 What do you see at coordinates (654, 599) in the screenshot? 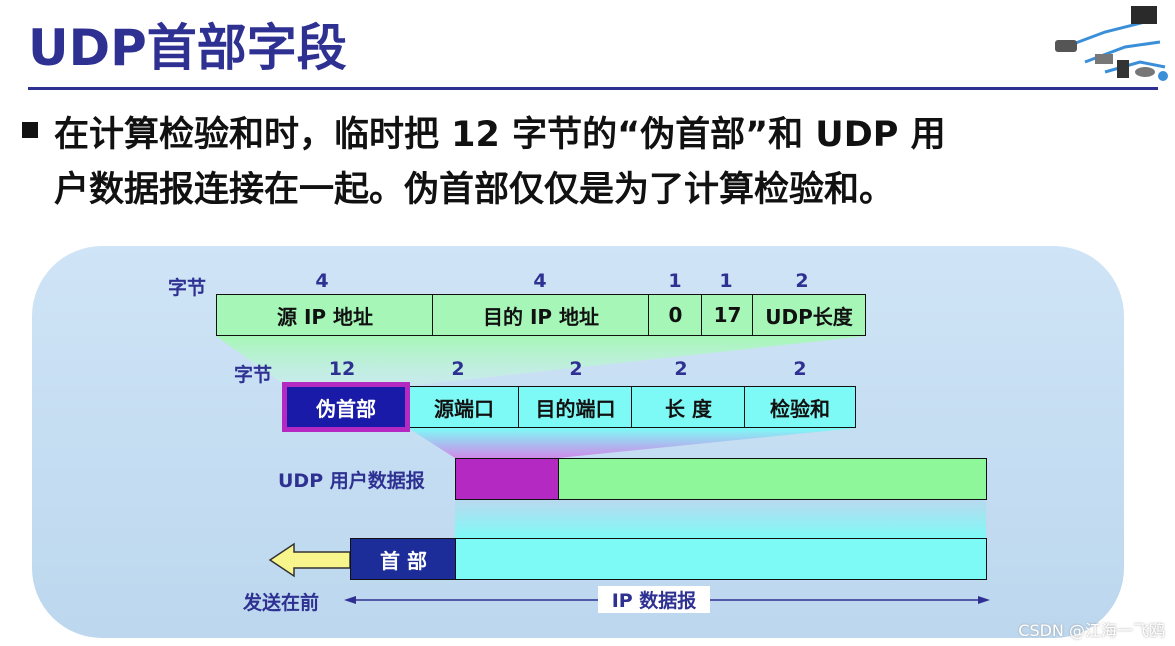
I see `ip-datagram-label: IP 数据报` at bounding box center [654, 599].